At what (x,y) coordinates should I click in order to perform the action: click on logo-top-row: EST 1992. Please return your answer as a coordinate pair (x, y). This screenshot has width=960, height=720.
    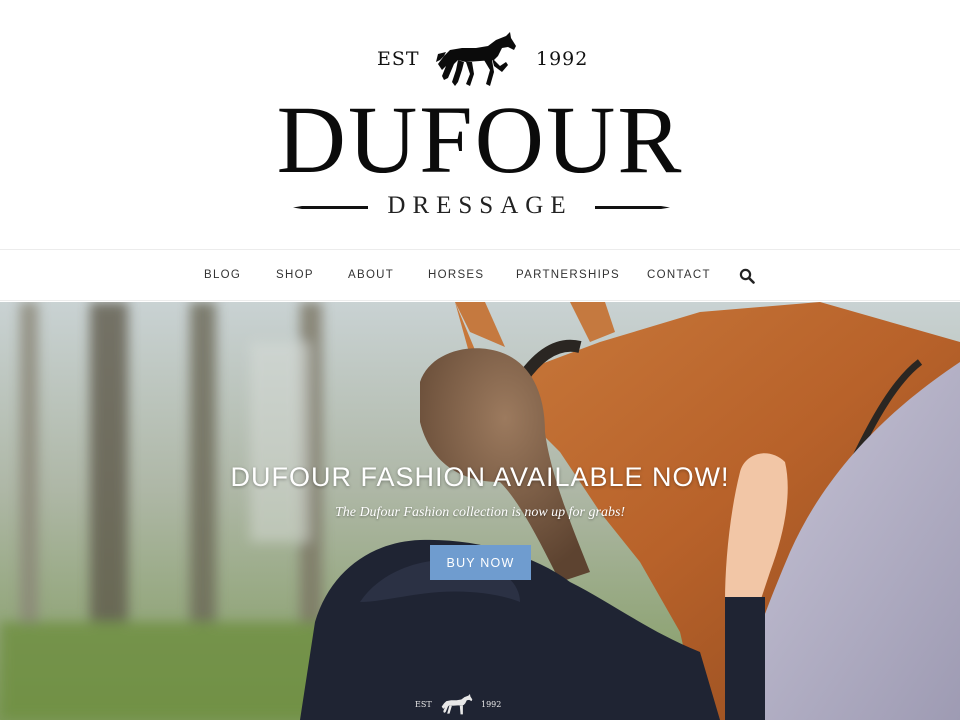
    Looking at the image, I should click on (480, 60).